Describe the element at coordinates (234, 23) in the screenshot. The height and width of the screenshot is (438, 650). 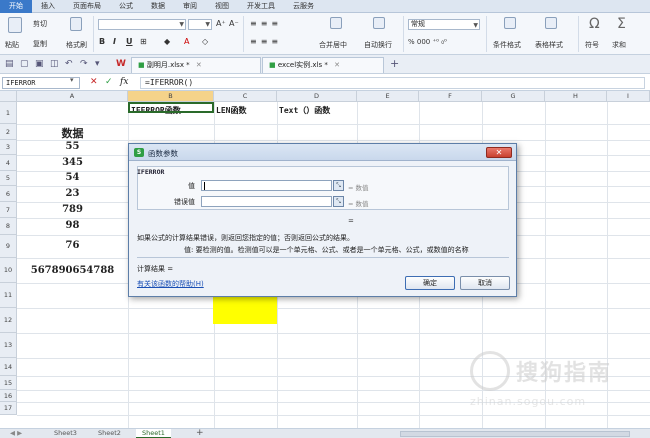
I see `shrink-font-button: A⁻` at that location.